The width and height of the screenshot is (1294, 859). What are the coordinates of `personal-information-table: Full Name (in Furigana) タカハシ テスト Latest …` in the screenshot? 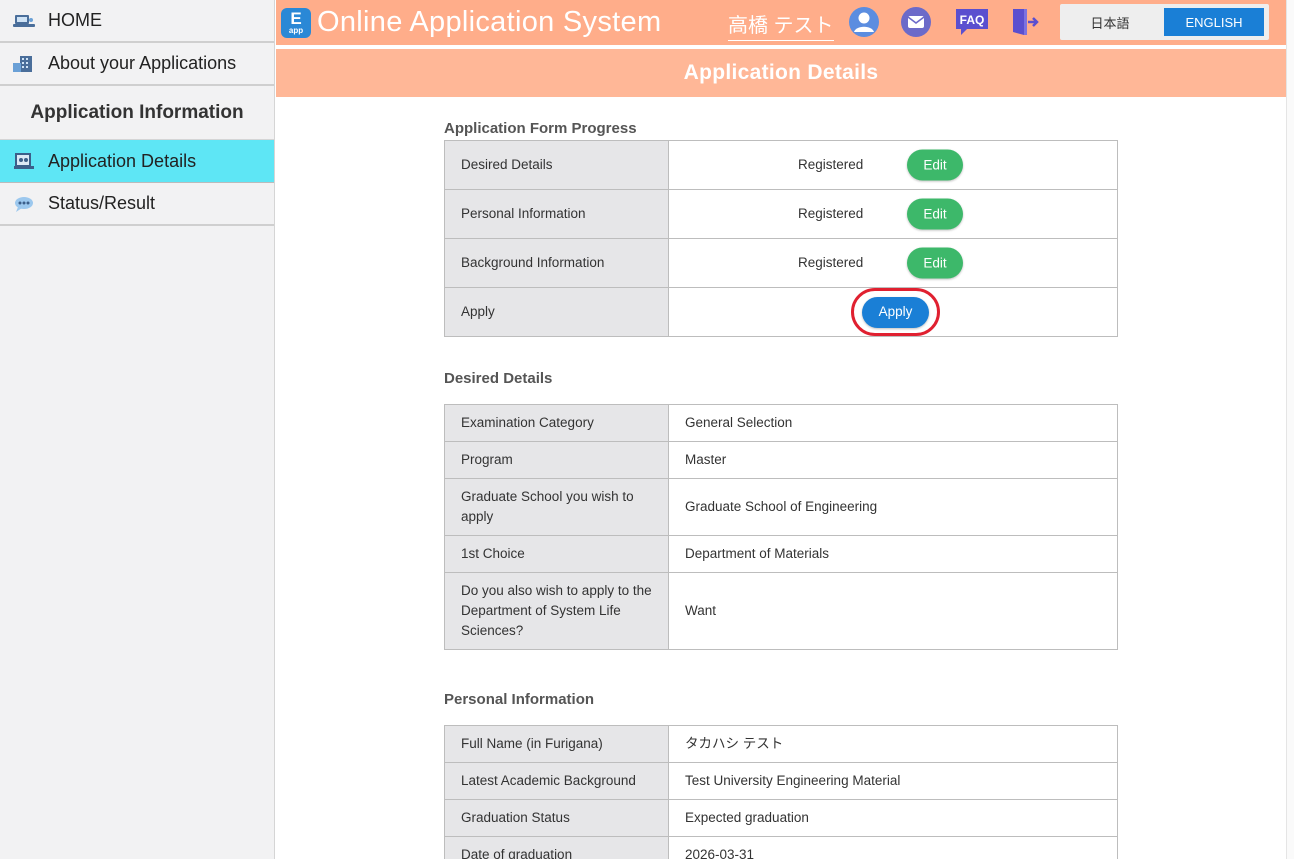 It's located at (781, 792).